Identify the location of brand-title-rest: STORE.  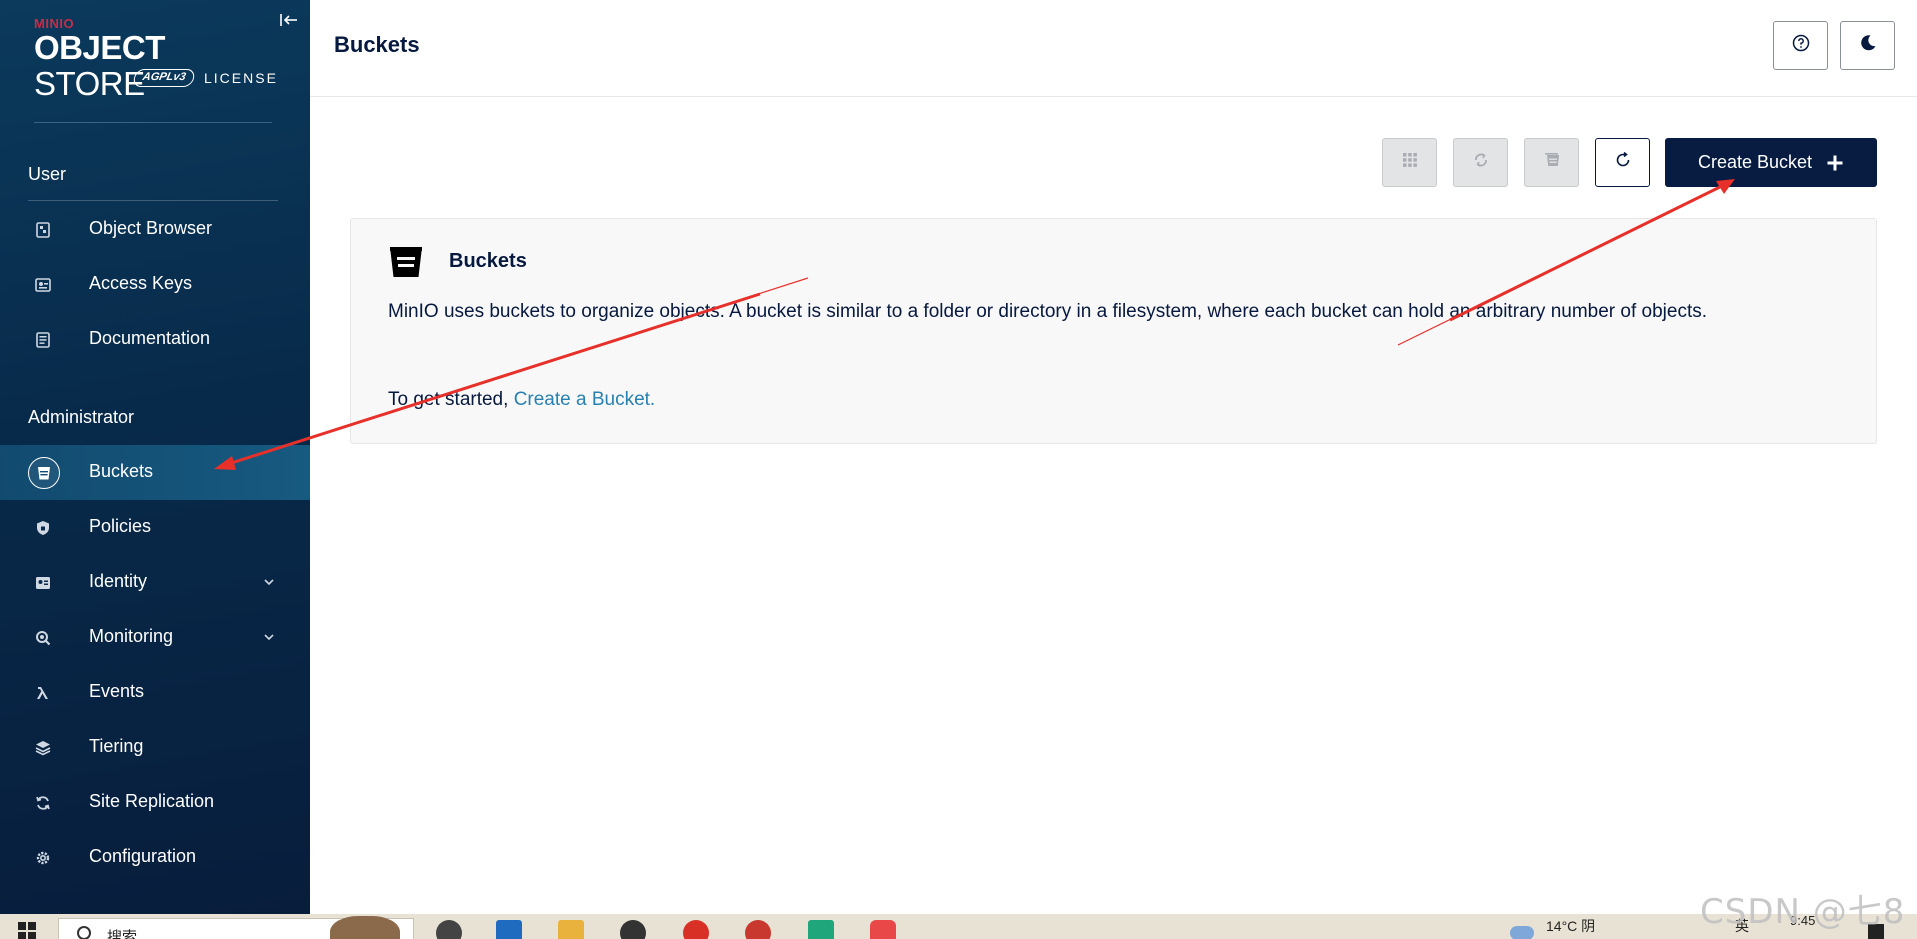
(89, 83).